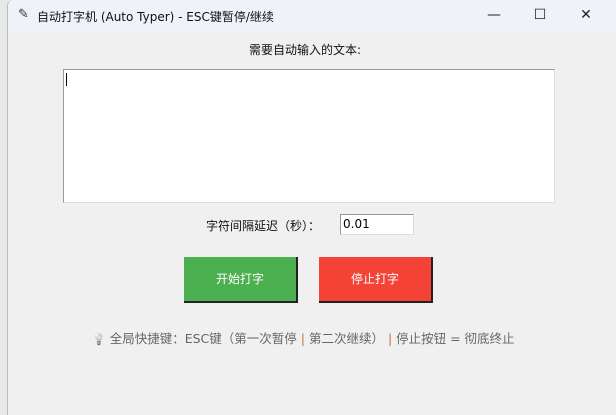  What do you see at coordinates (23, 14) in the screenshot?
I see `feather-icon: ✎` at bounding box center [23, 14].